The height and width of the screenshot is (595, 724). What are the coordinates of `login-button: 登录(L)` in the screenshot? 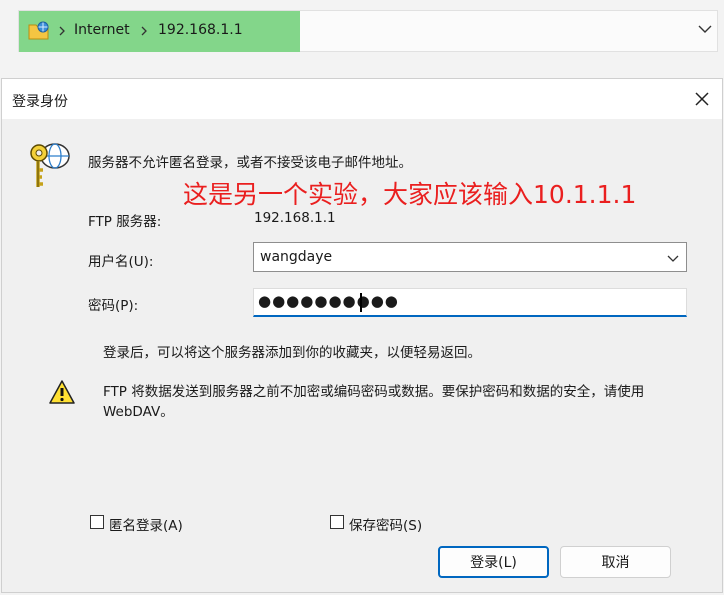 It's located at (493, 562).